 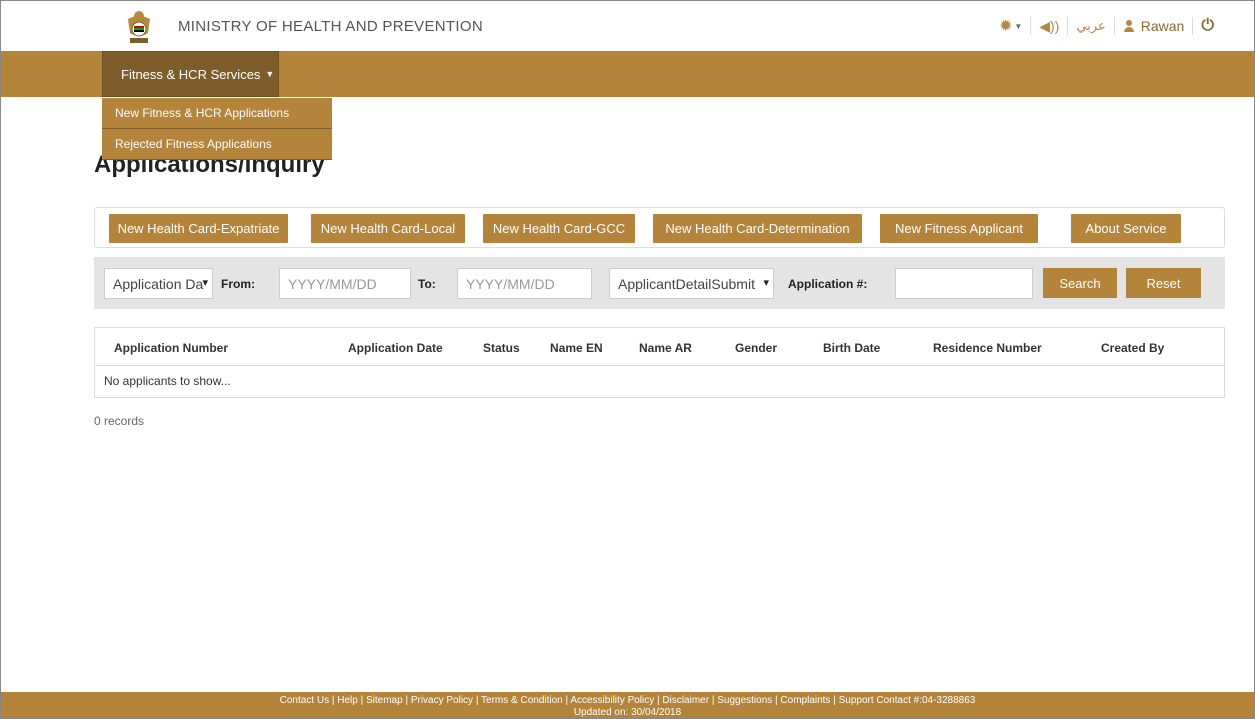 What do you see at coordinates (330, 26) in the screenshot?
I see `ministry-name: MINISTRY OF HEALTH AND PREVENTION` at bounding box center [330, 26].